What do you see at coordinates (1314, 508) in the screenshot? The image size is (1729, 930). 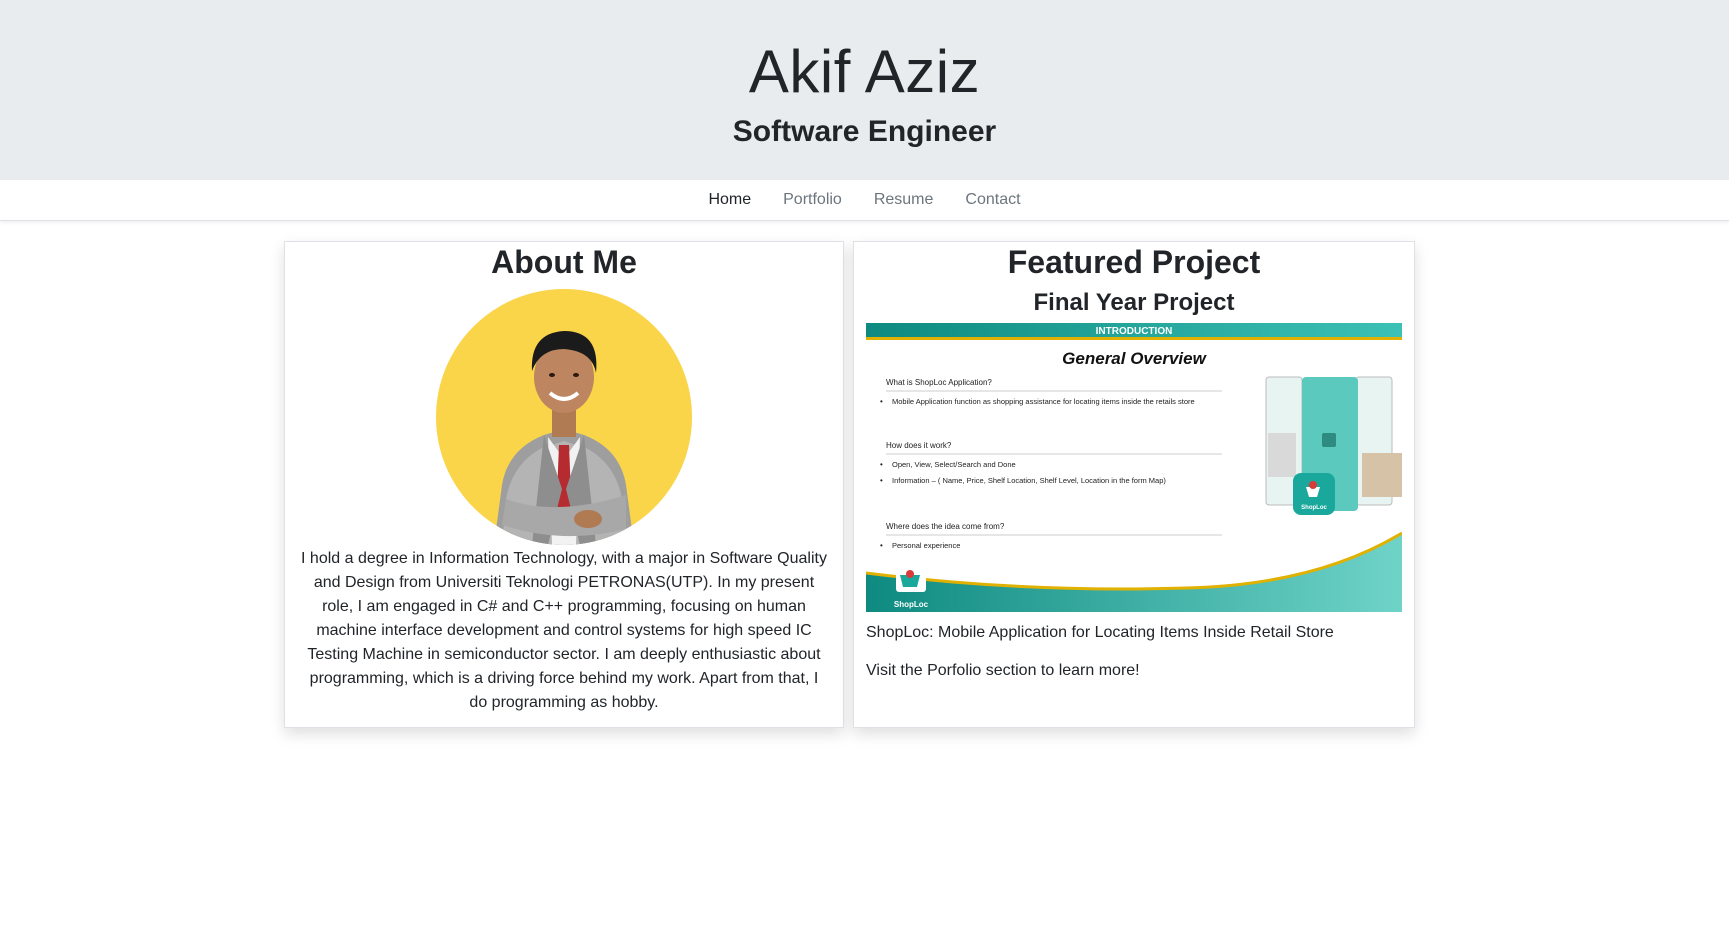 I see `app-icon-label: ShopLoc` at bounding box center [1314, 508].